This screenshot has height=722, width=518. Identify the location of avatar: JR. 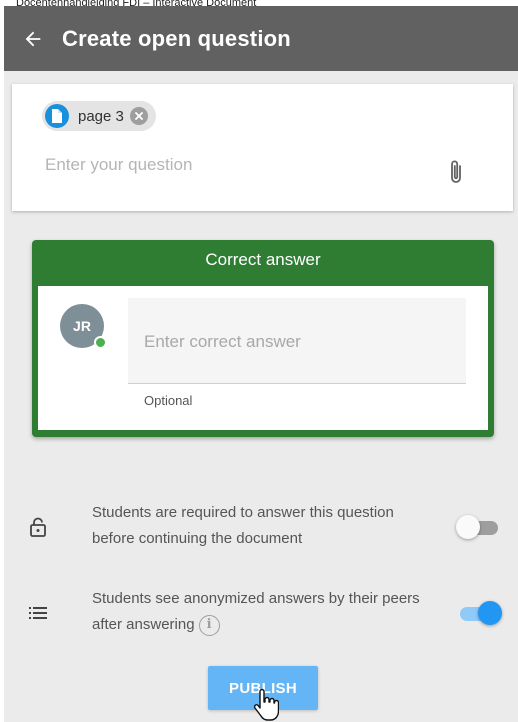
(83, 326).